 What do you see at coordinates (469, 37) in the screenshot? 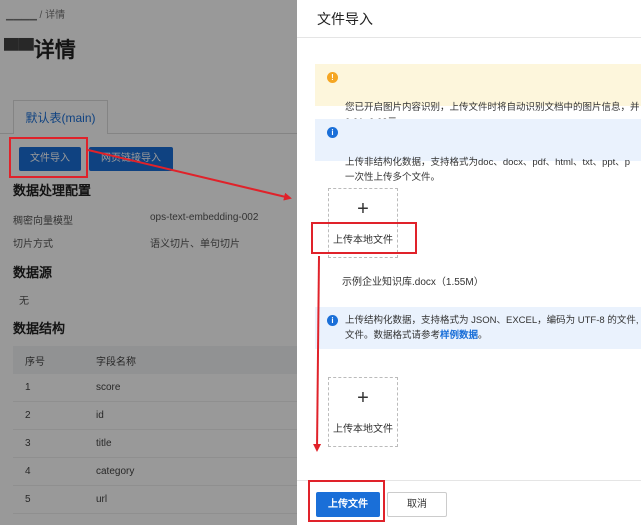
I see `drawer-header-divider` at bounding box center [469, 37].